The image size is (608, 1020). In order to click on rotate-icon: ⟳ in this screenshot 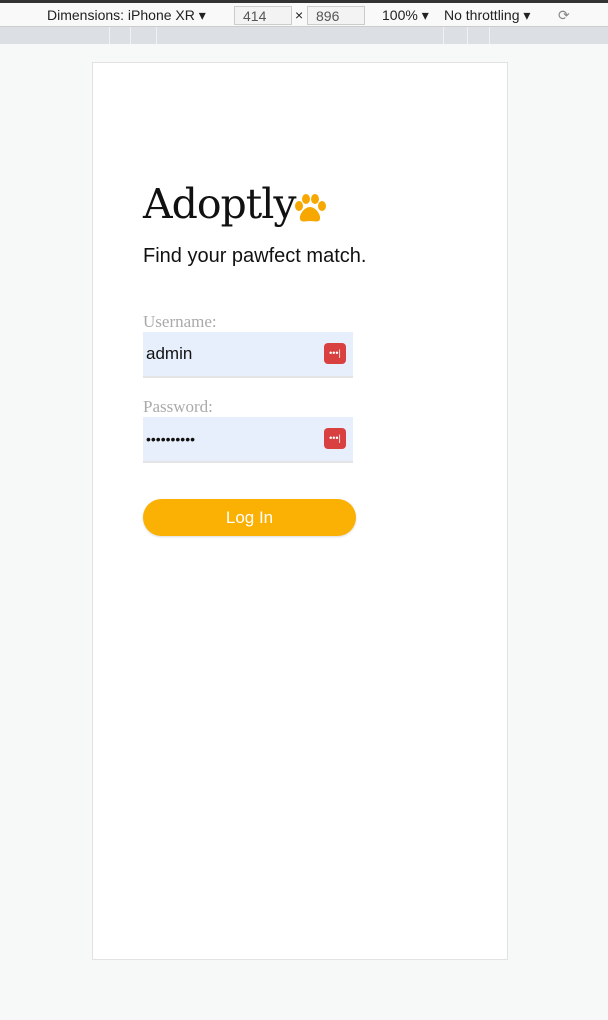, I will do `click(564, 15)`.